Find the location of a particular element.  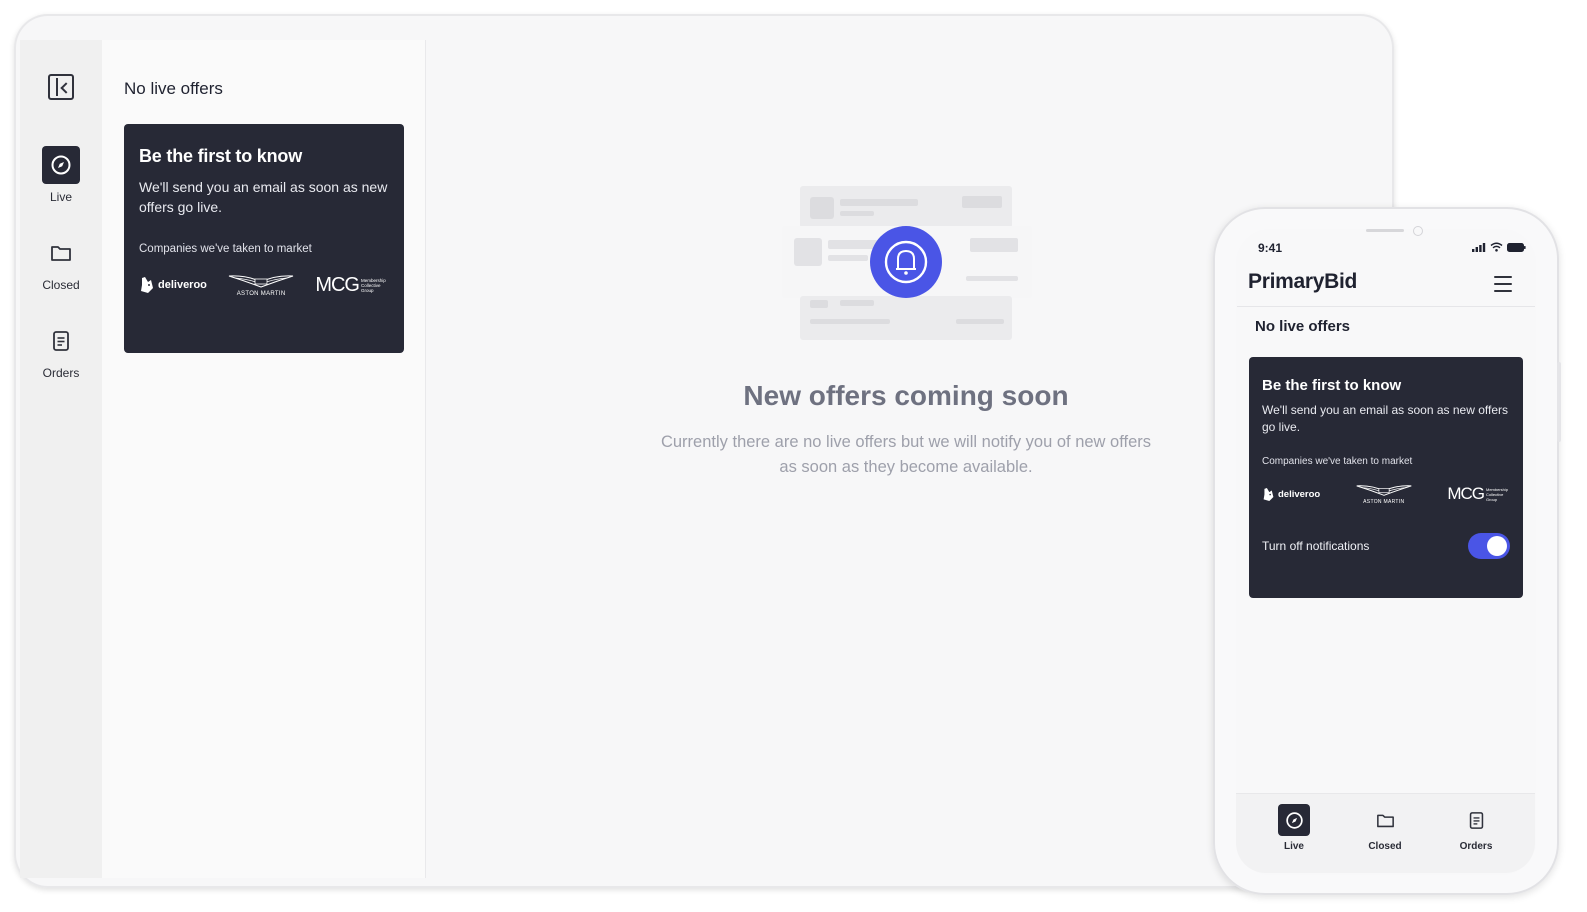

tab-live: Live is located at coordinates (1294, 828).